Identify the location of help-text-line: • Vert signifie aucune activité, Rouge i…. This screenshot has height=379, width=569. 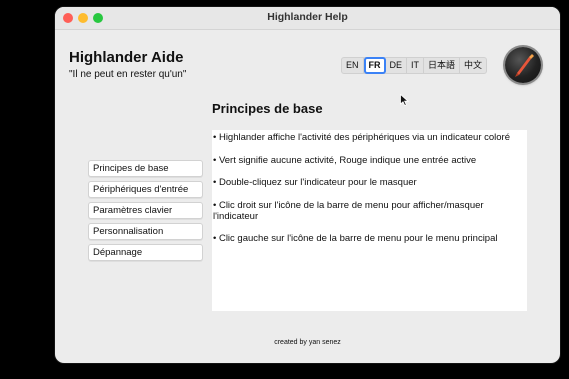
(345, 160).